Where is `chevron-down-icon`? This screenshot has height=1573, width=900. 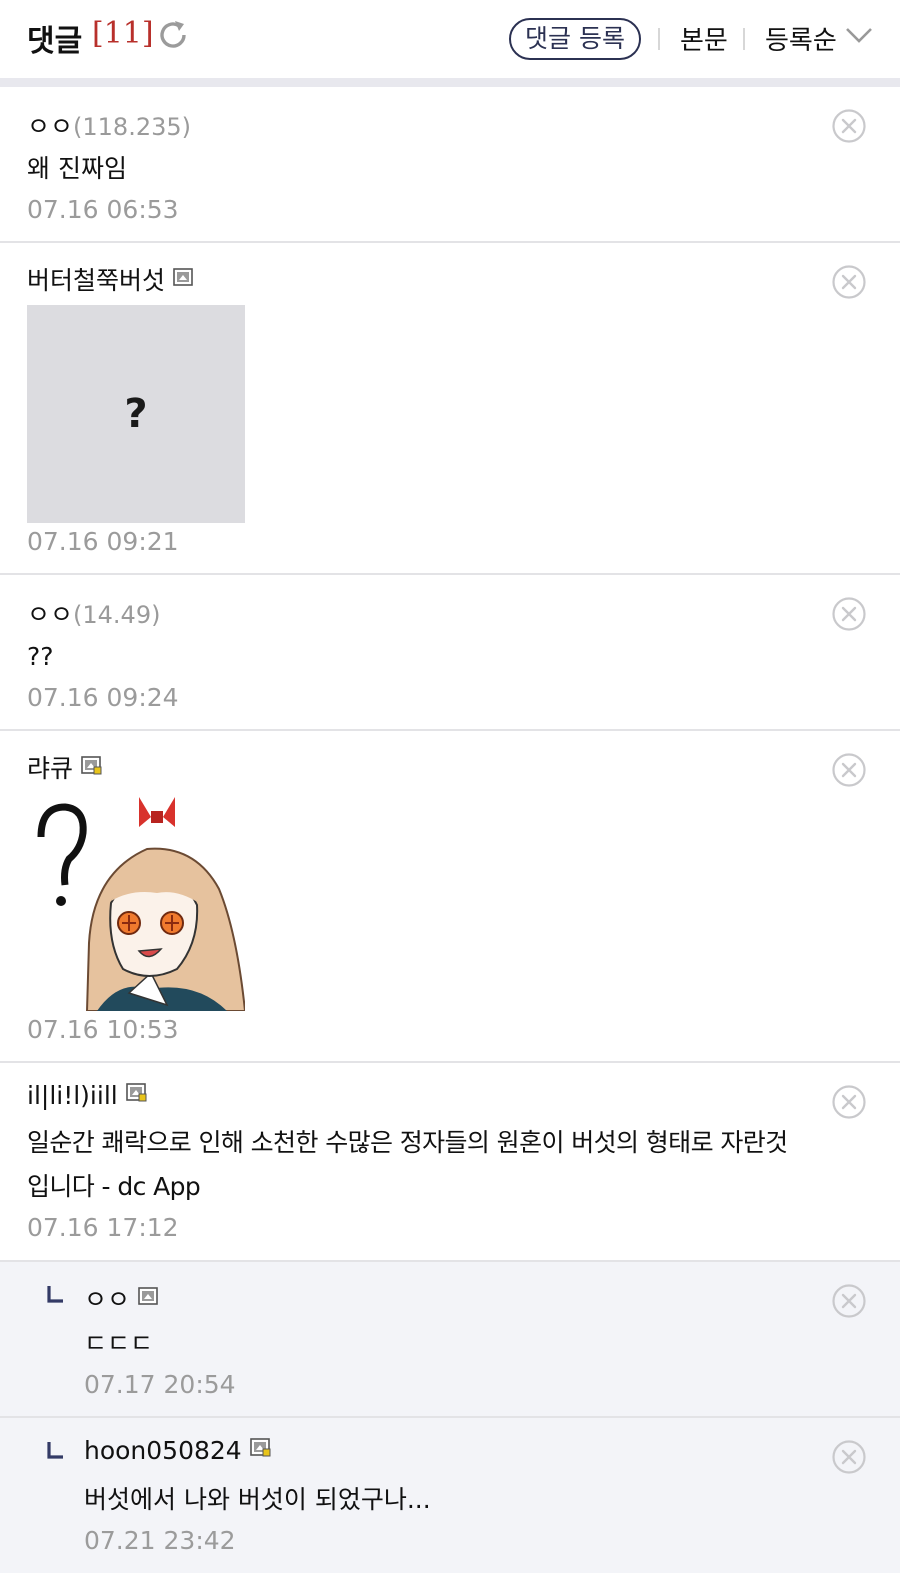
chevron-down-icon is located at coordinates (859, 35).